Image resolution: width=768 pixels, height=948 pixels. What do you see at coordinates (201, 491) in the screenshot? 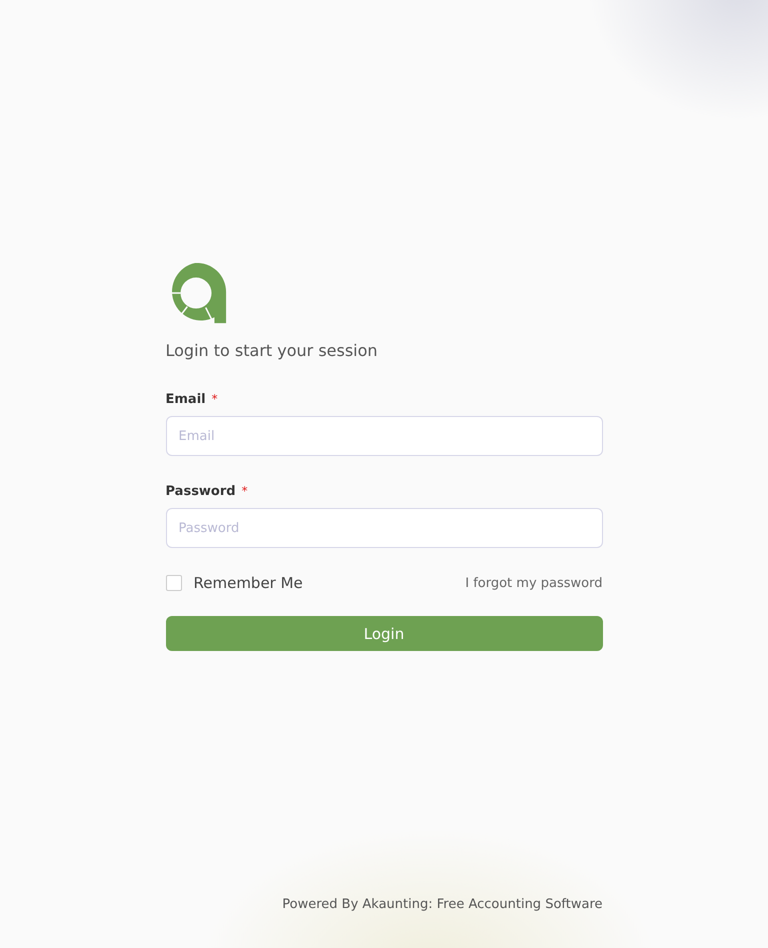
I see `field-label: Password` at bounding box center [201, 491].